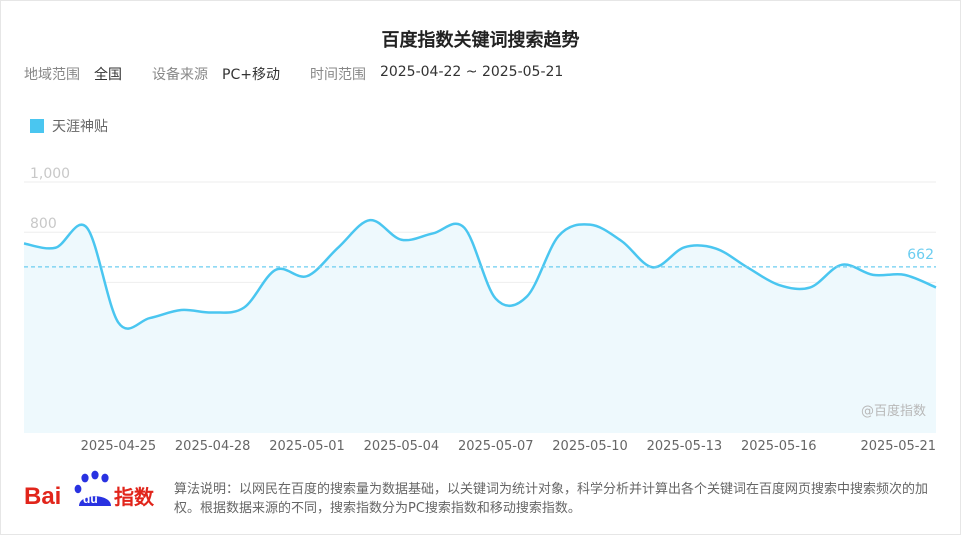 The width and height of the screenshot is (961, 535). What do you see at coordinates (559, 236) in the screenshot?
I see `data-point: 2025-05-09: 785` at bounding box center [559, 236].